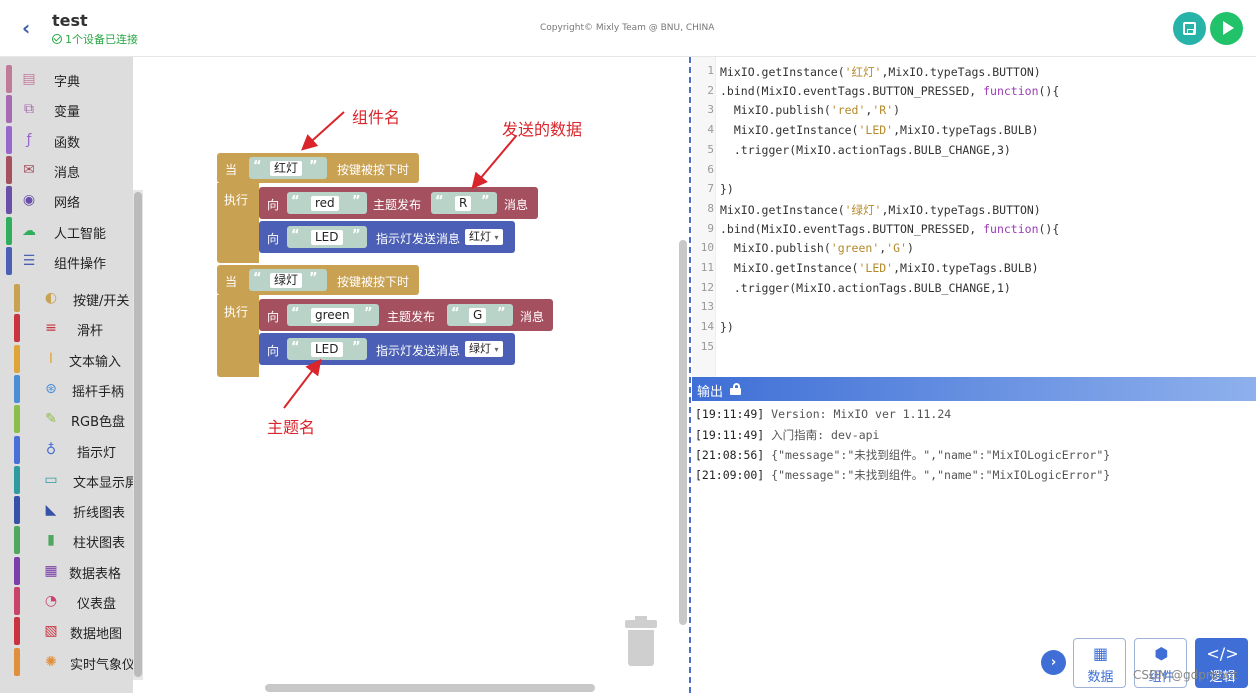 Image resolution: width=1256 pixels, height=693 pixels. I want to click on workspace-horizontal-scrollbar, so click(430, 688).